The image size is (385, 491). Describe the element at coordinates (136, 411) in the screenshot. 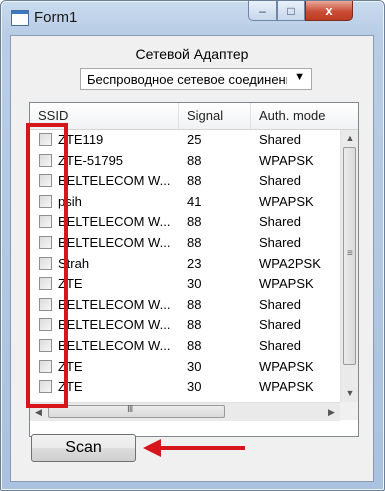

I see `horizontal-scroll-thumb: III` at that location.